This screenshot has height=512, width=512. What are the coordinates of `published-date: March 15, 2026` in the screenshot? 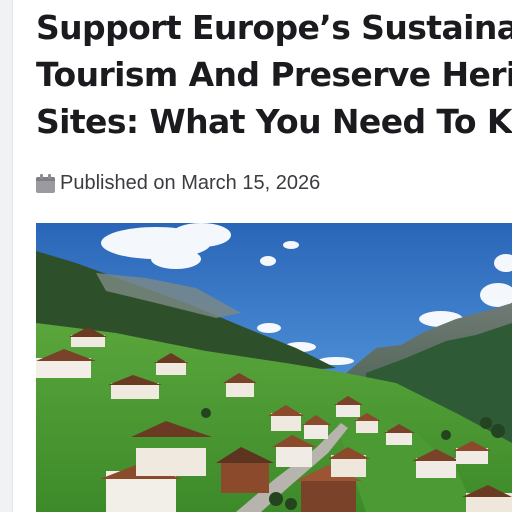 It's located at (251, 182).